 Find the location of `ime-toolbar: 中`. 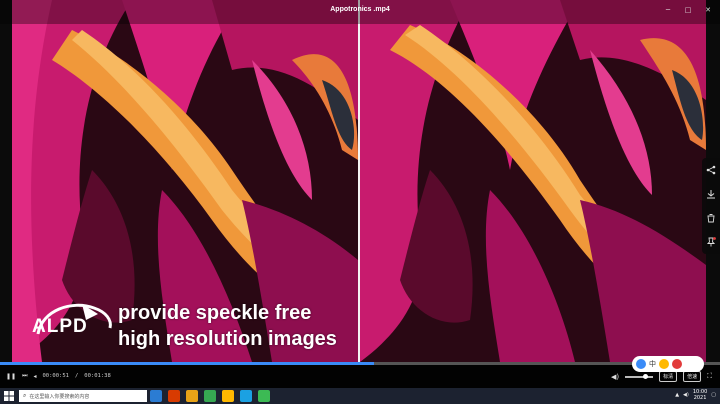

ime-toolbar: 中 is located at coordinates (668, 364).